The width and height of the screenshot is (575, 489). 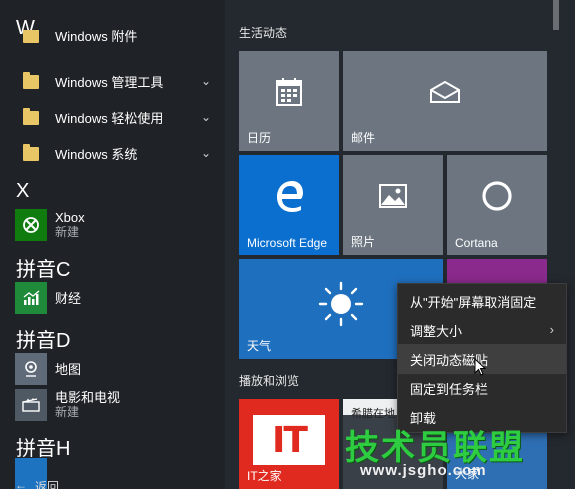 I want to click on menu-item-unpin: 从"开始"屏幕取消固定, so click(x=482, y=301).